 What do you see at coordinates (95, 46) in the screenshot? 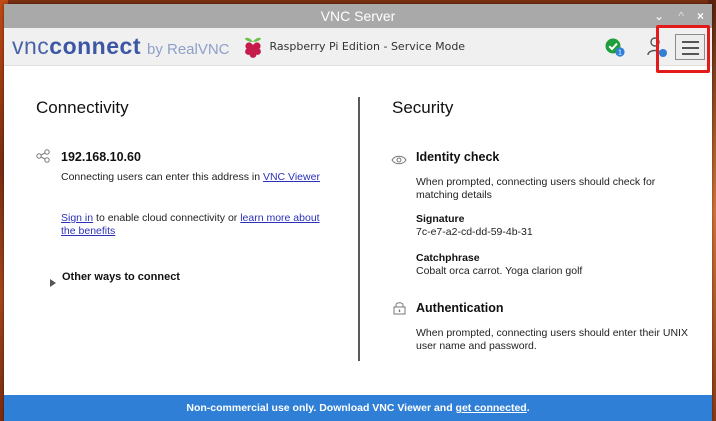
I see `logo-connect-text: connect` at bounding box center [95, 46].